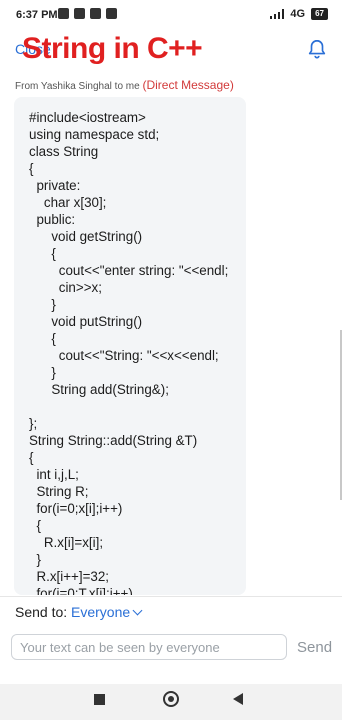 This screenshot has width=342, height=720. What do you see at coordinates (317, 49) in the screenshot?
I see `bell-icon` at bounding box center [317, 49].